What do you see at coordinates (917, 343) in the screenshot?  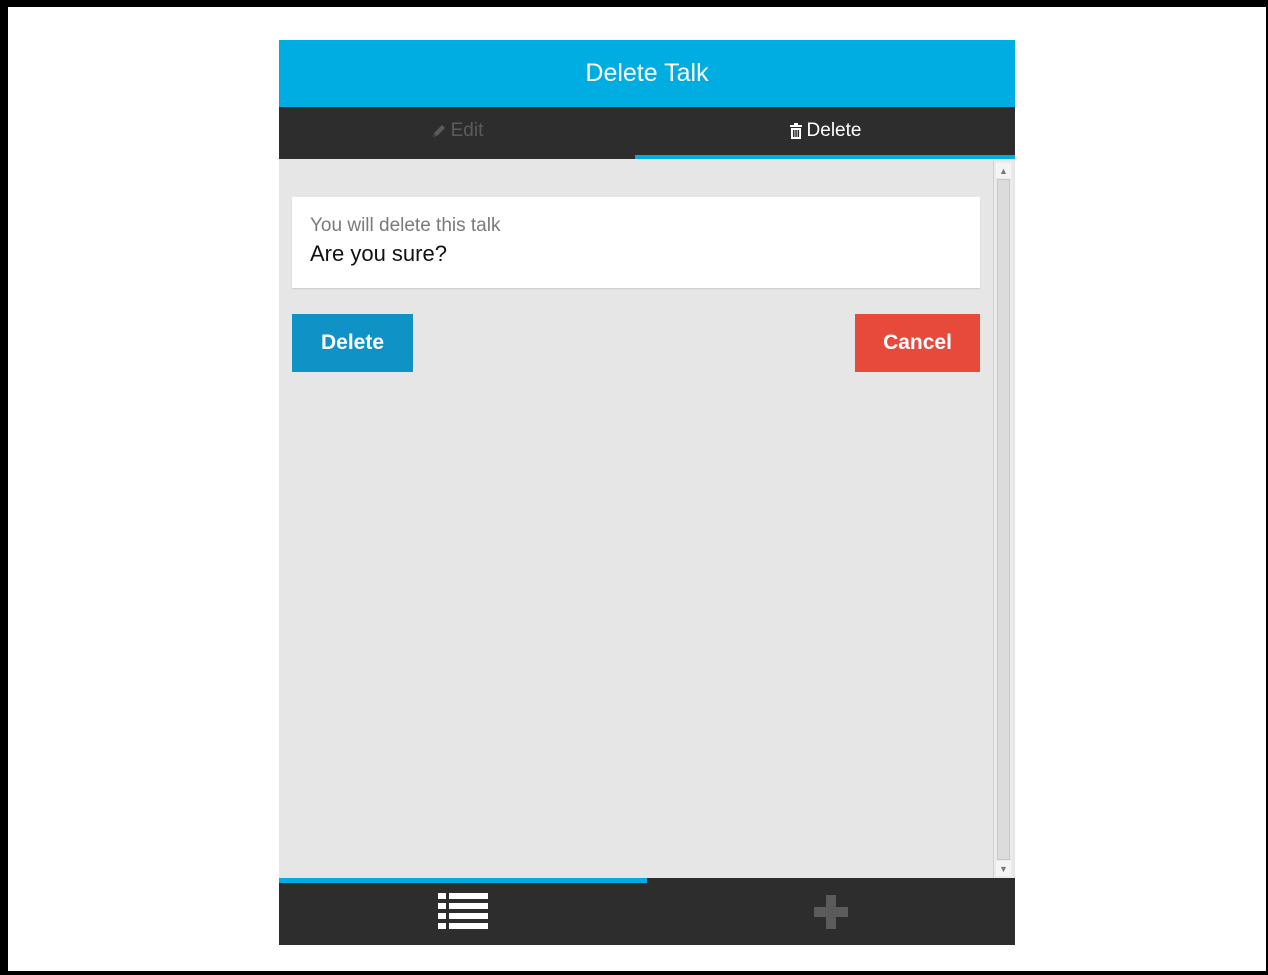 I see `cancel-button: Cancel` at bounding box center [917, 343].